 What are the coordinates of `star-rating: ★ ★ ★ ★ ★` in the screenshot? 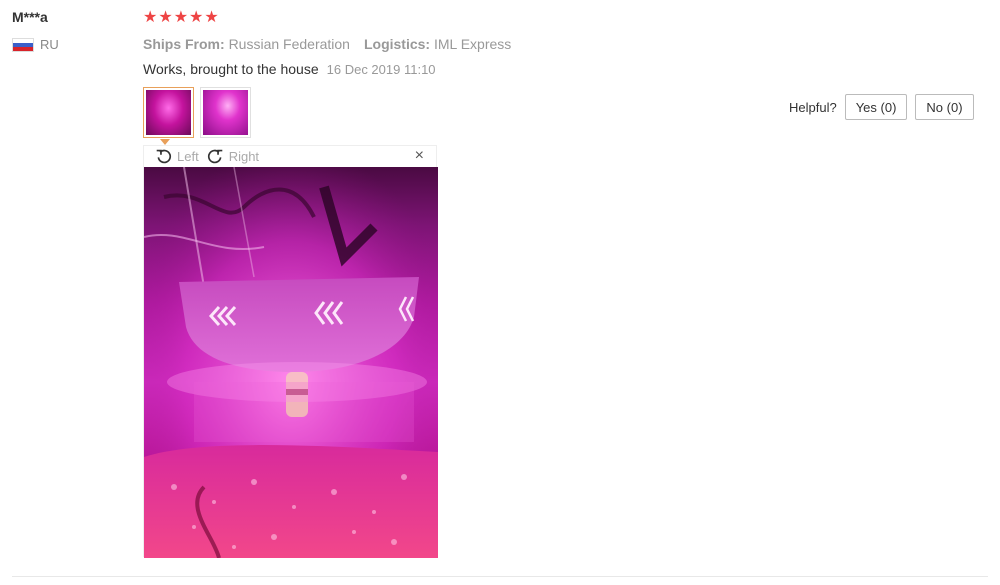 It's located at (181, 18).